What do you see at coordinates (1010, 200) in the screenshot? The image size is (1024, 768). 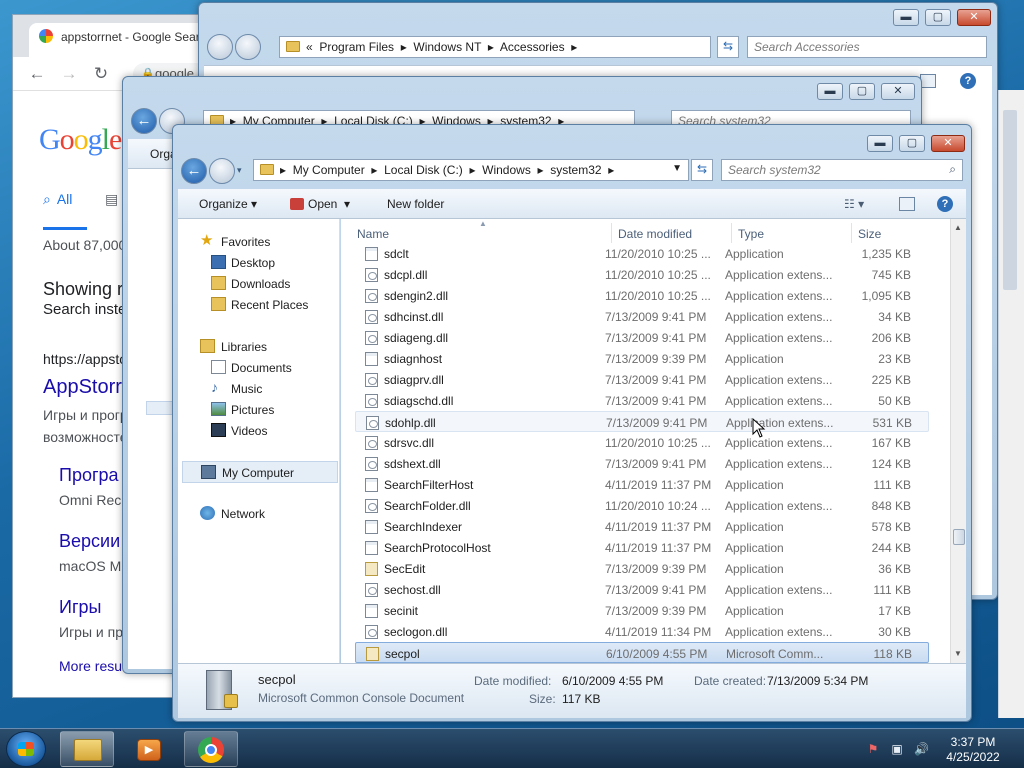 I see `background-scrollbar-thumb` at bounding box center [1010, 200].